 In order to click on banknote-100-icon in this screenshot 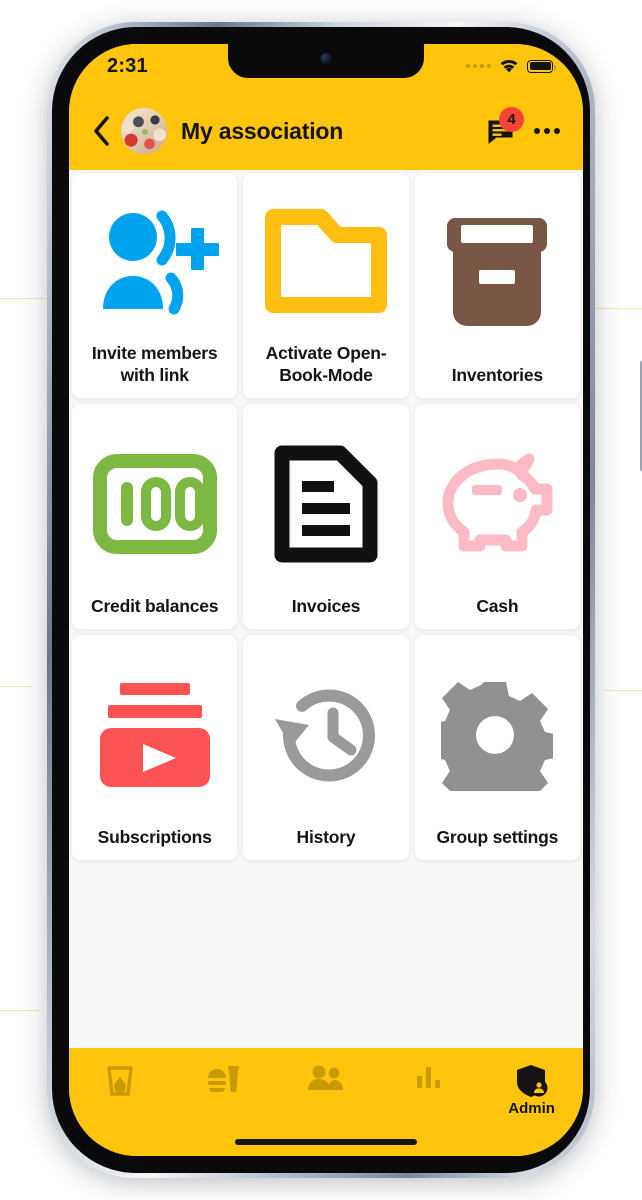, I will do `click(154, 503)`.